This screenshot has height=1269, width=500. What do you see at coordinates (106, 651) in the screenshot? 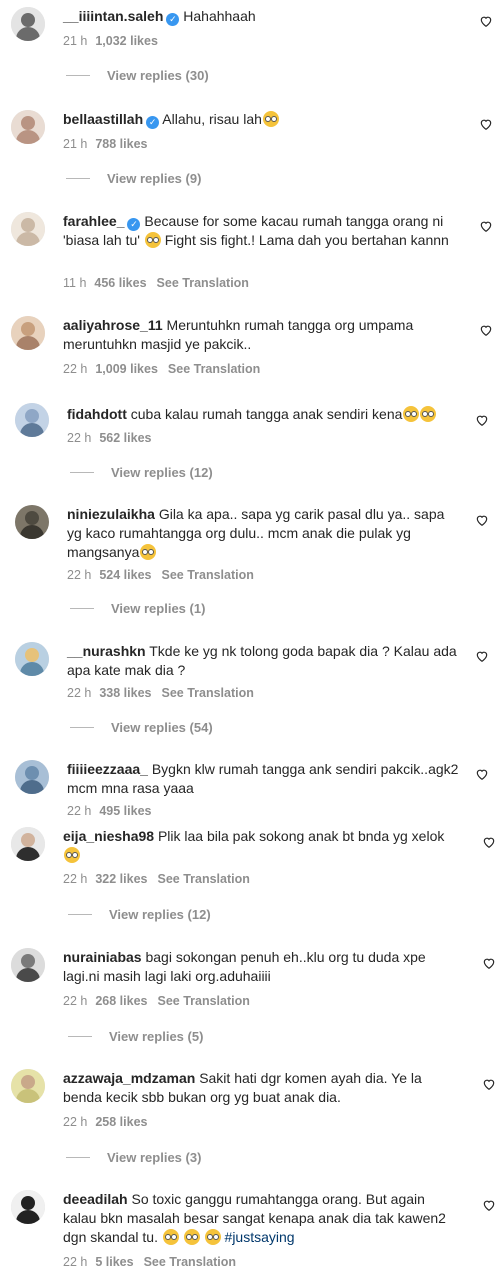
I see `username: __nurashkn` at bounding box center [106, 651].